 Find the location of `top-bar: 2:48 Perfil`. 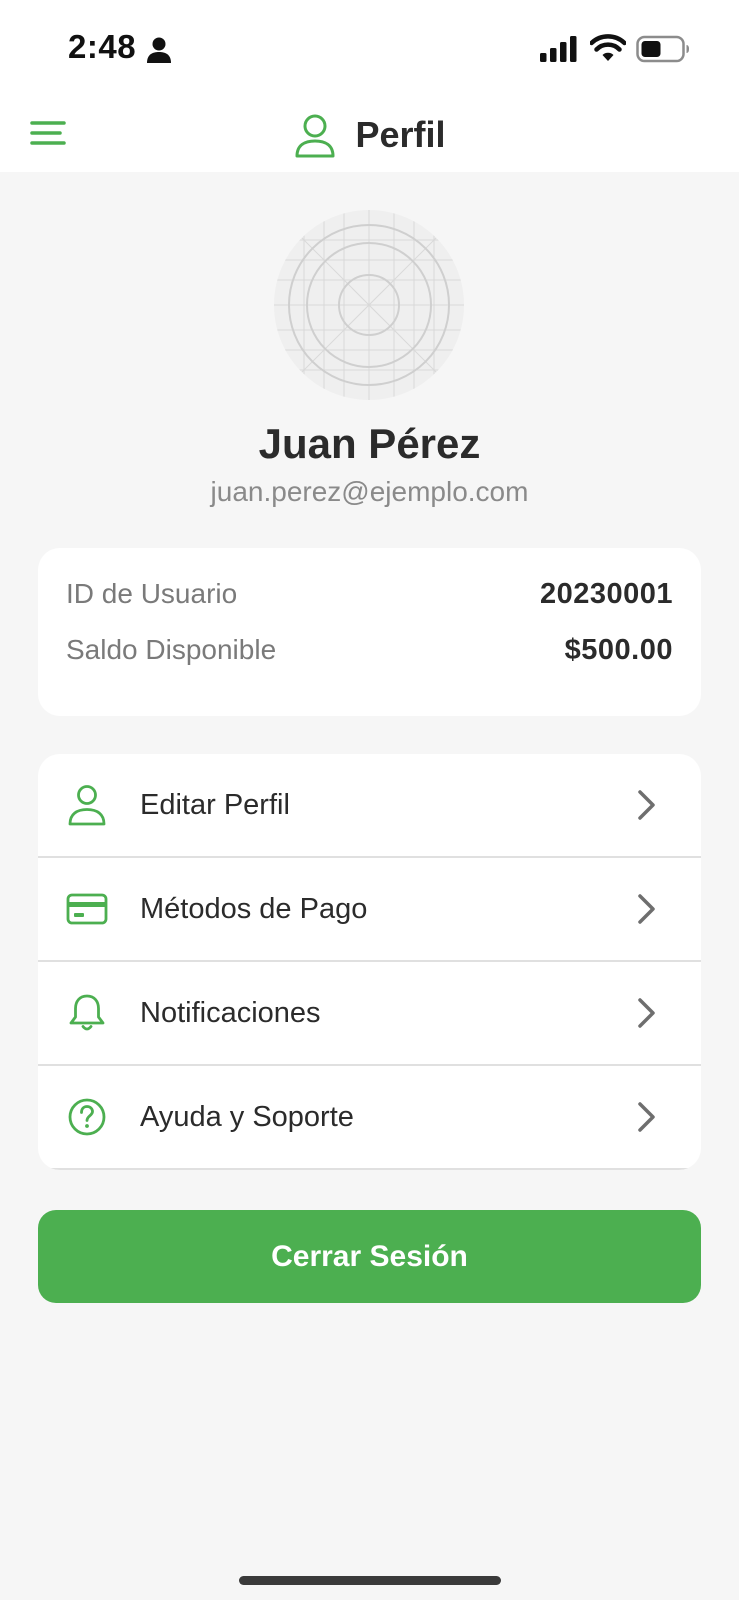

top-bar: 2:48 Perfil is located at coordinates (369, 86).